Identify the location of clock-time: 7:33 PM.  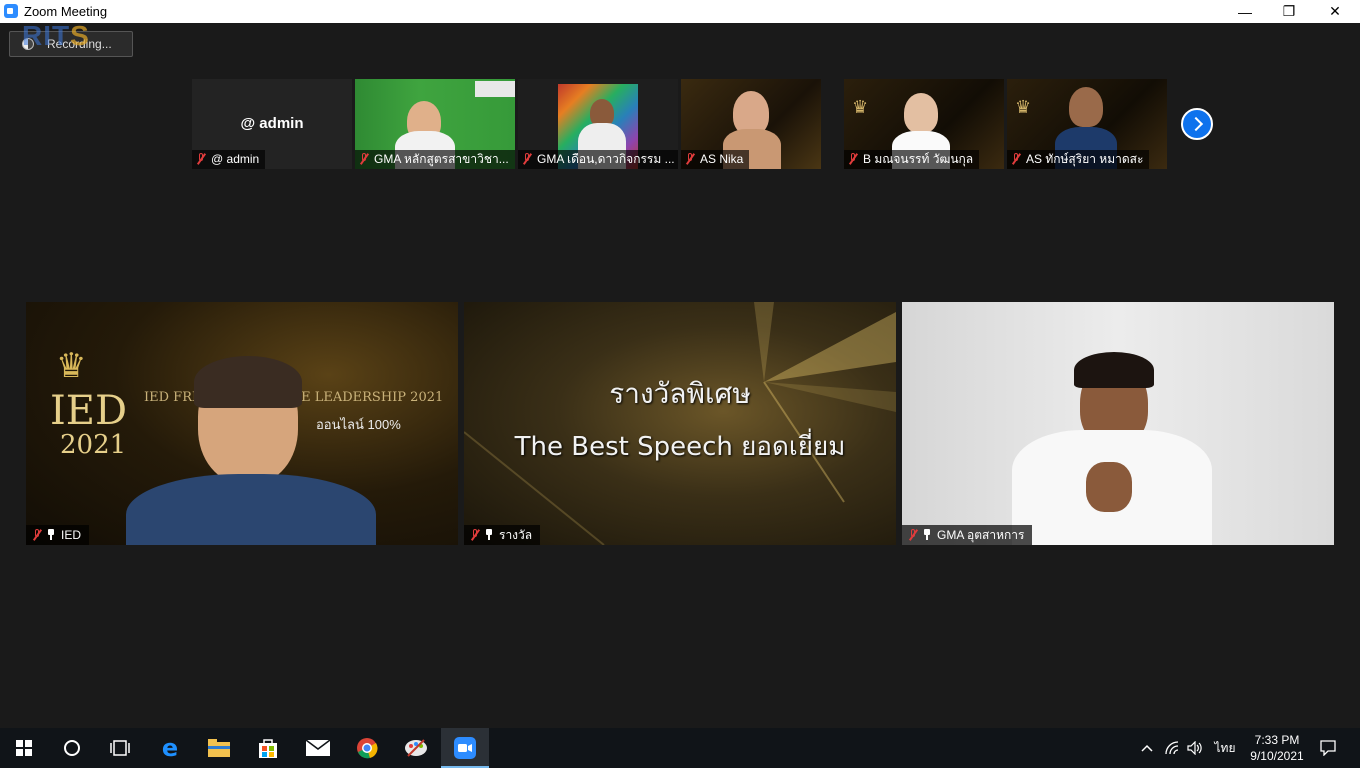
(1277, 740).